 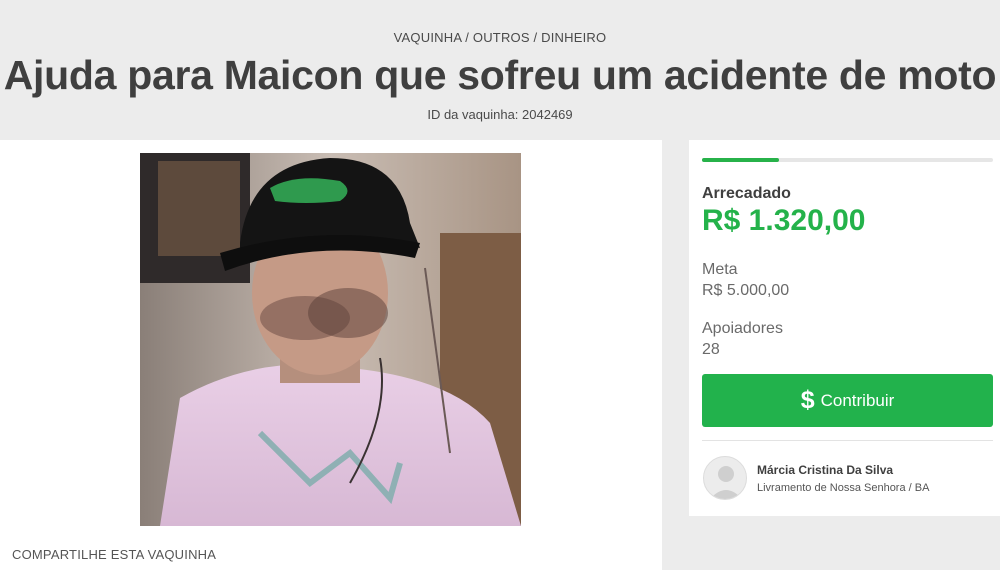 I want to click on progress-bar, so click(x=847, y=160).